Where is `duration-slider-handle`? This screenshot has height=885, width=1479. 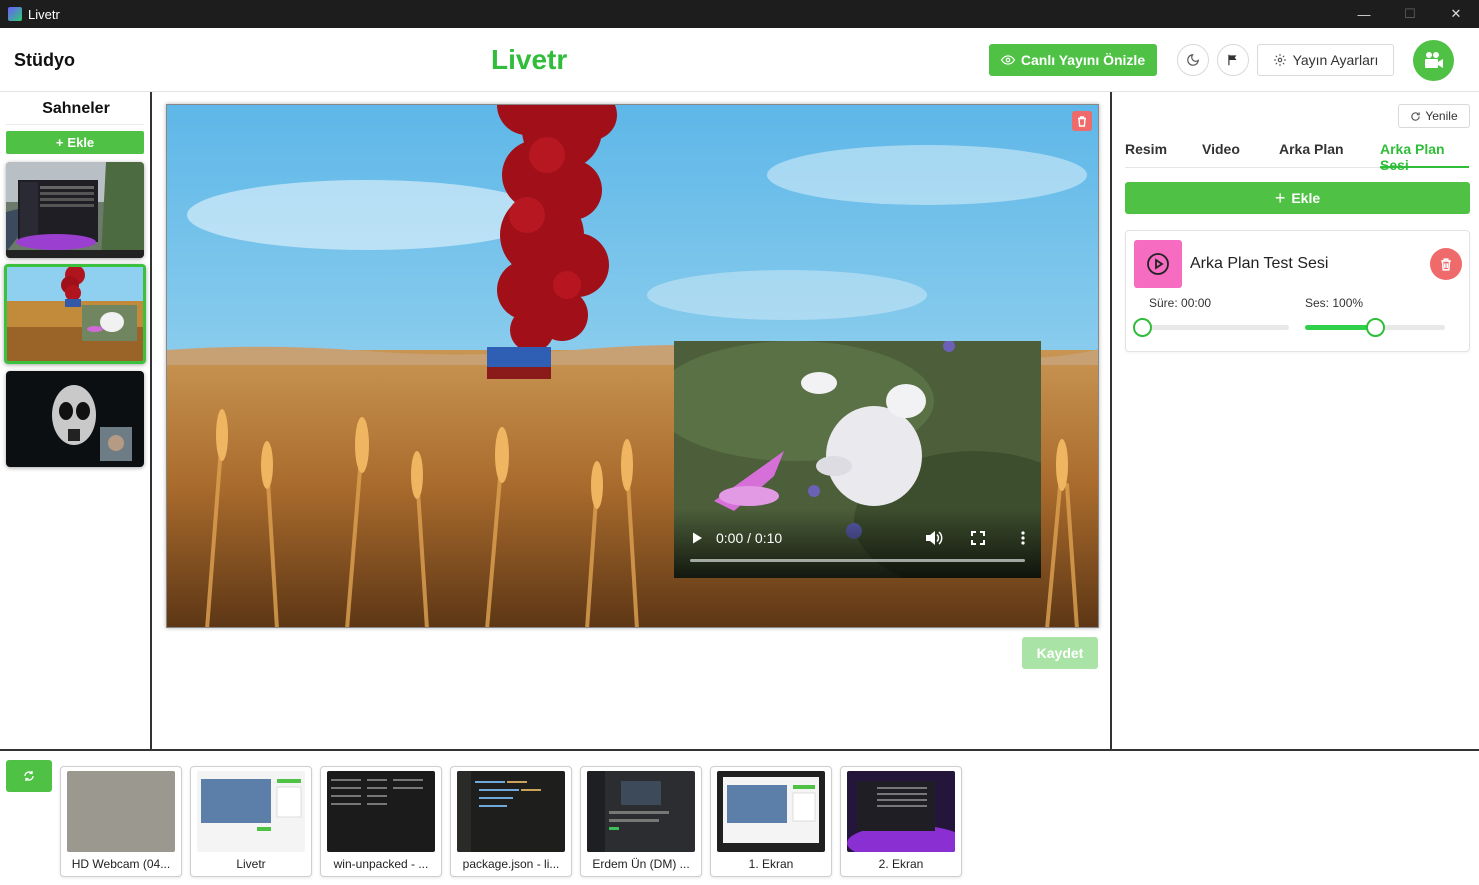
duration-slider-handle is located at coordinates (1142, 327).